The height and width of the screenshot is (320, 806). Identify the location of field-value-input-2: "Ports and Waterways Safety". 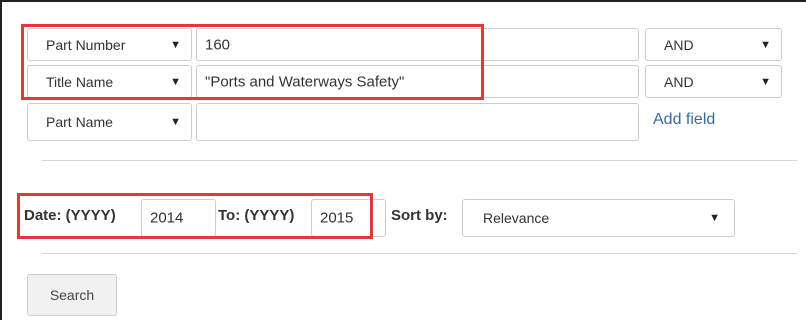
(417, 81).